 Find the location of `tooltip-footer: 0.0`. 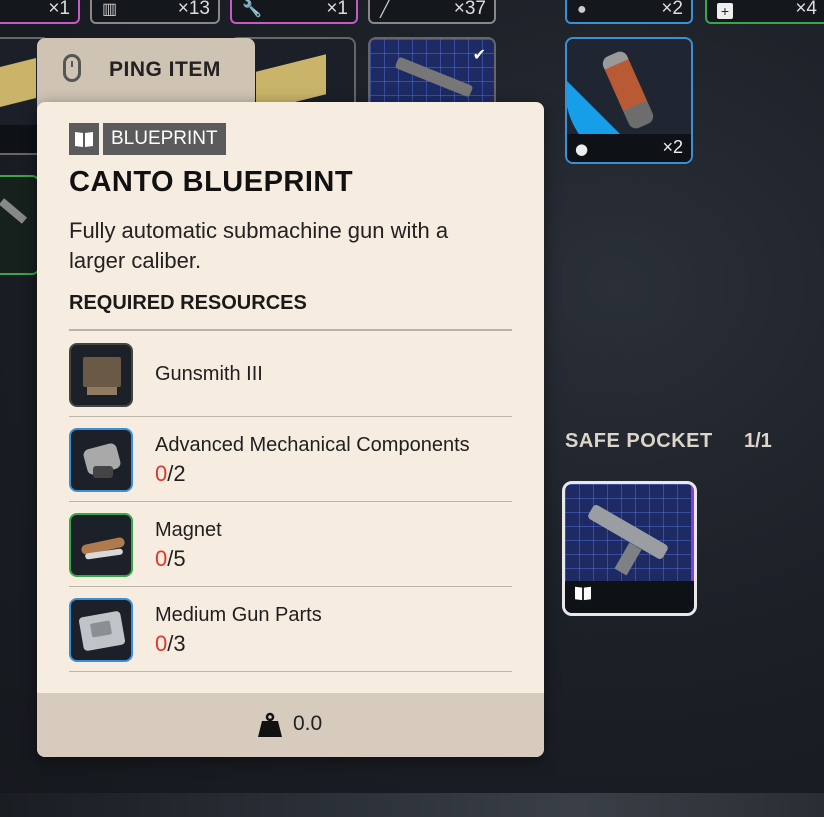

tooltip-footer: 0.0 is located at coordinates (290, 725).